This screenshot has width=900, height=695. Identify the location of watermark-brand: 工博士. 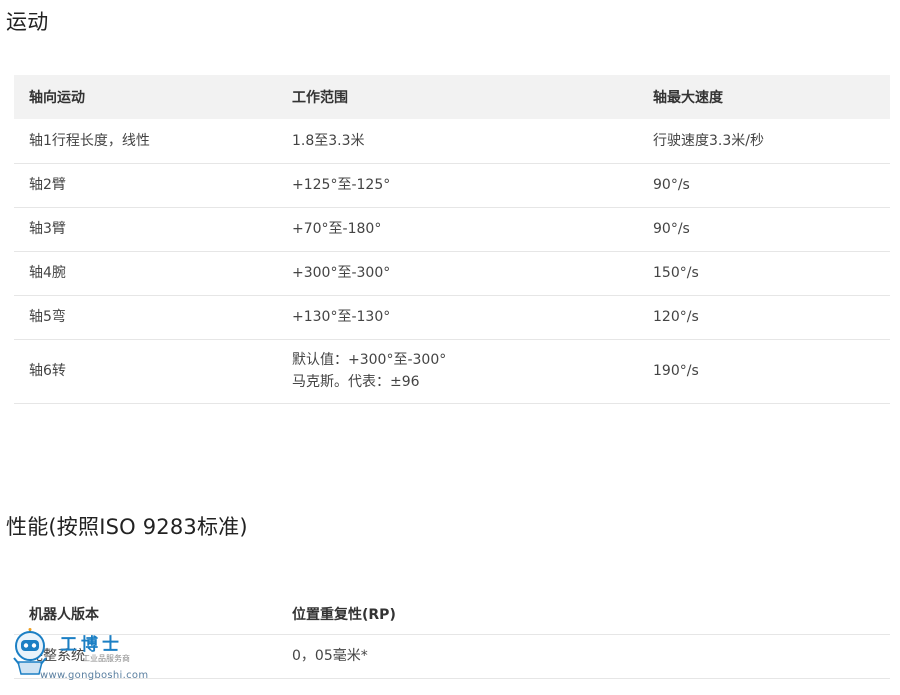
(91, 645).